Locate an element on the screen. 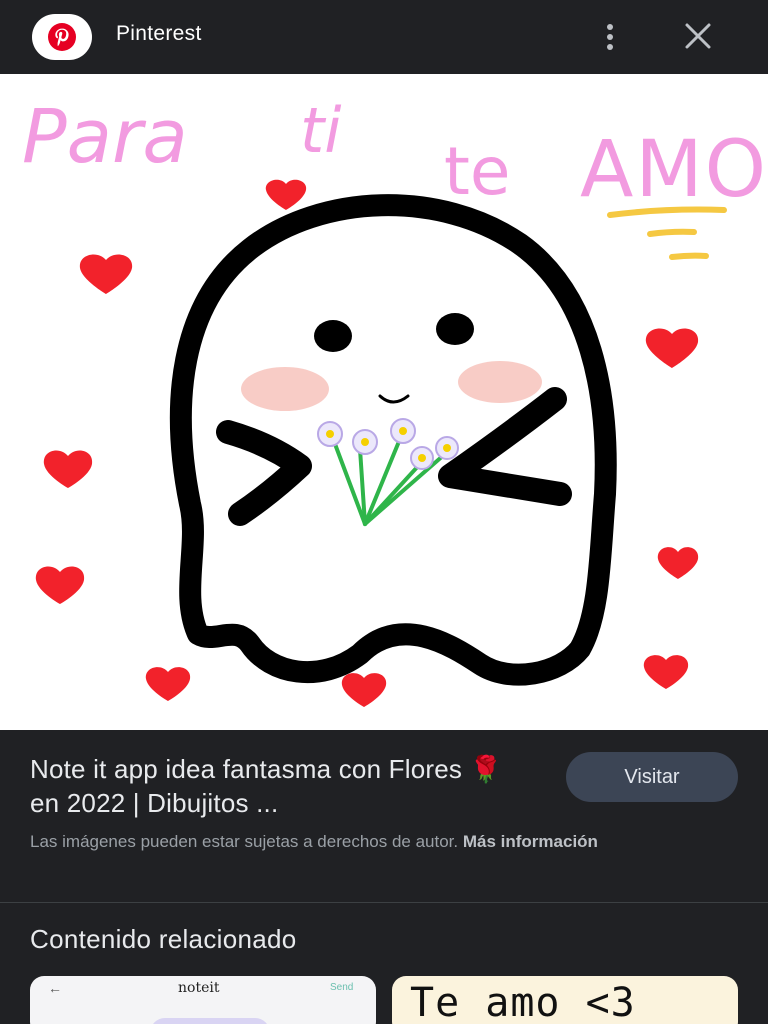 This screenshot has width=768, height=1024. card-send-label: Send is located at coordinates (342, 987).